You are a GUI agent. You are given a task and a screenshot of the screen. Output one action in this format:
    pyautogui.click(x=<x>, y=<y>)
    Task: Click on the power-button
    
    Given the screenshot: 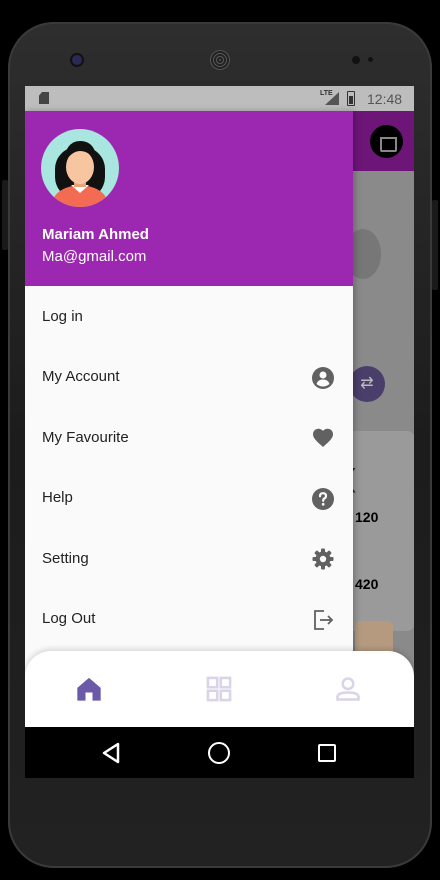 What is the action you would take?
    pyautogui.click(x=435, y=245)
    